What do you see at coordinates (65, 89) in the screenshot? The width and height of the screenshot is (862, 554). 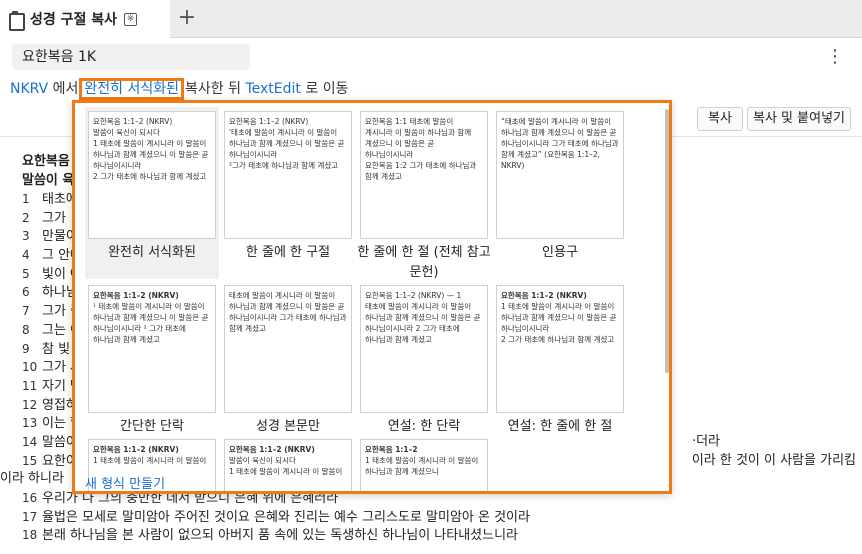 I see `instruction-in: 에서` at bounding box center [65, 89].